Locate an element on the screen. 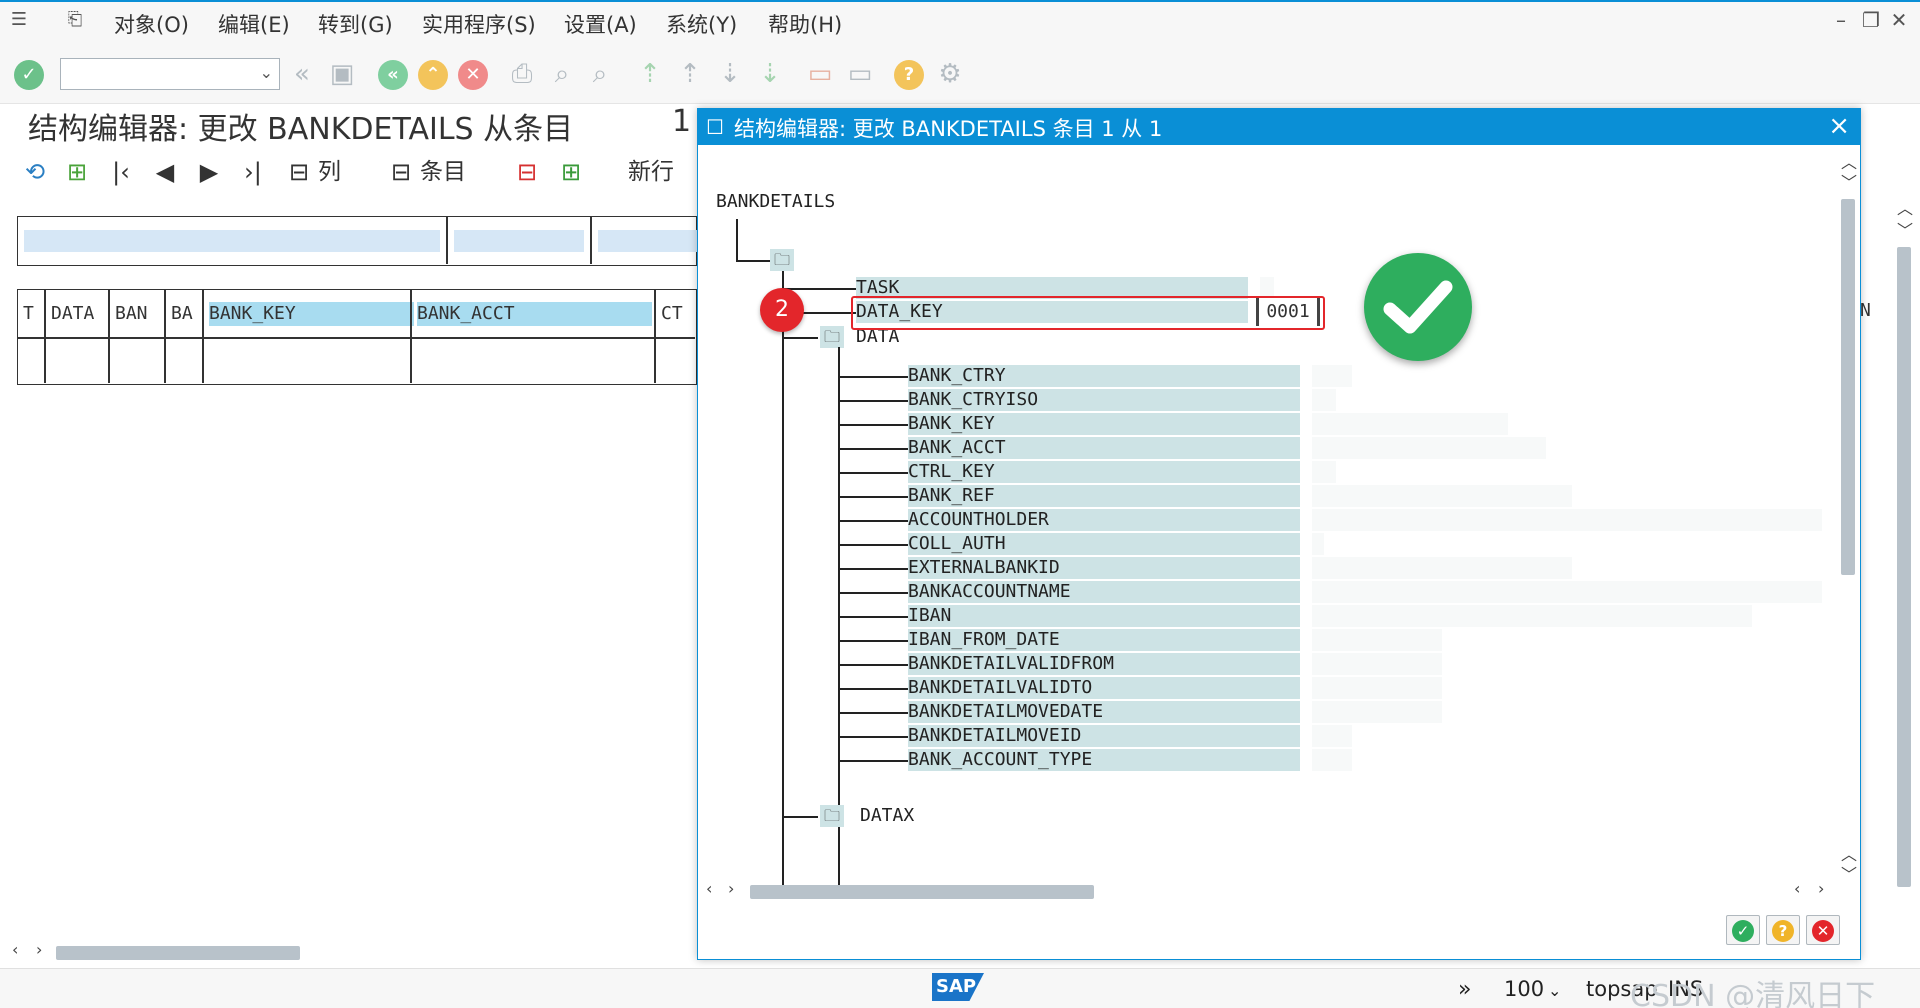  menu-help: 帮助(H) is located at coordinates (805, 24).